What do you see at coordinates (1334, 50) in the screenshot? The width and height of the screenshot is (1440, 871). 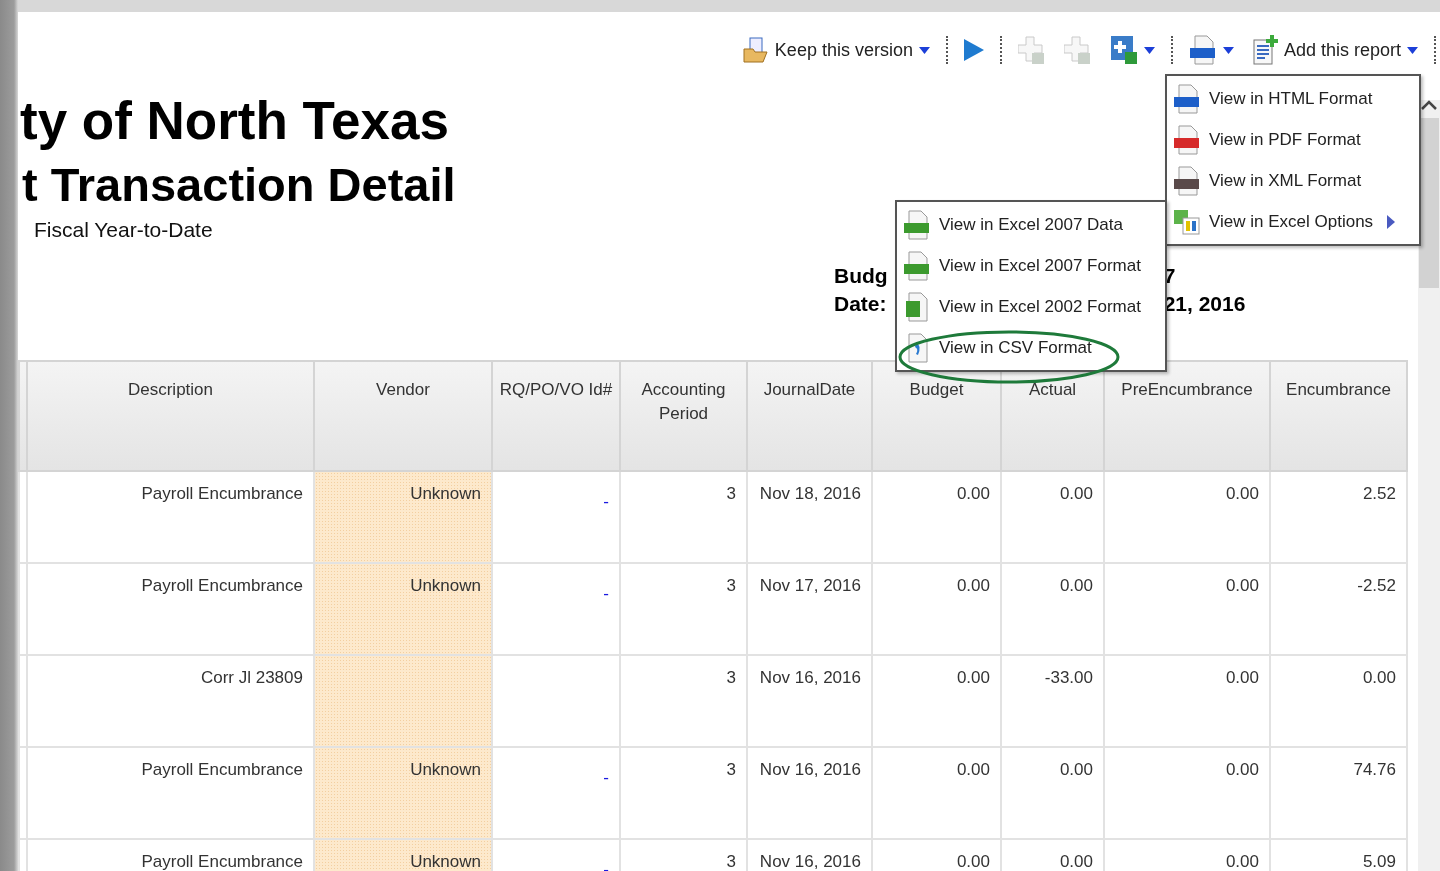 I see `add-report-button: Add this report` at bounding box center [1334, 50].